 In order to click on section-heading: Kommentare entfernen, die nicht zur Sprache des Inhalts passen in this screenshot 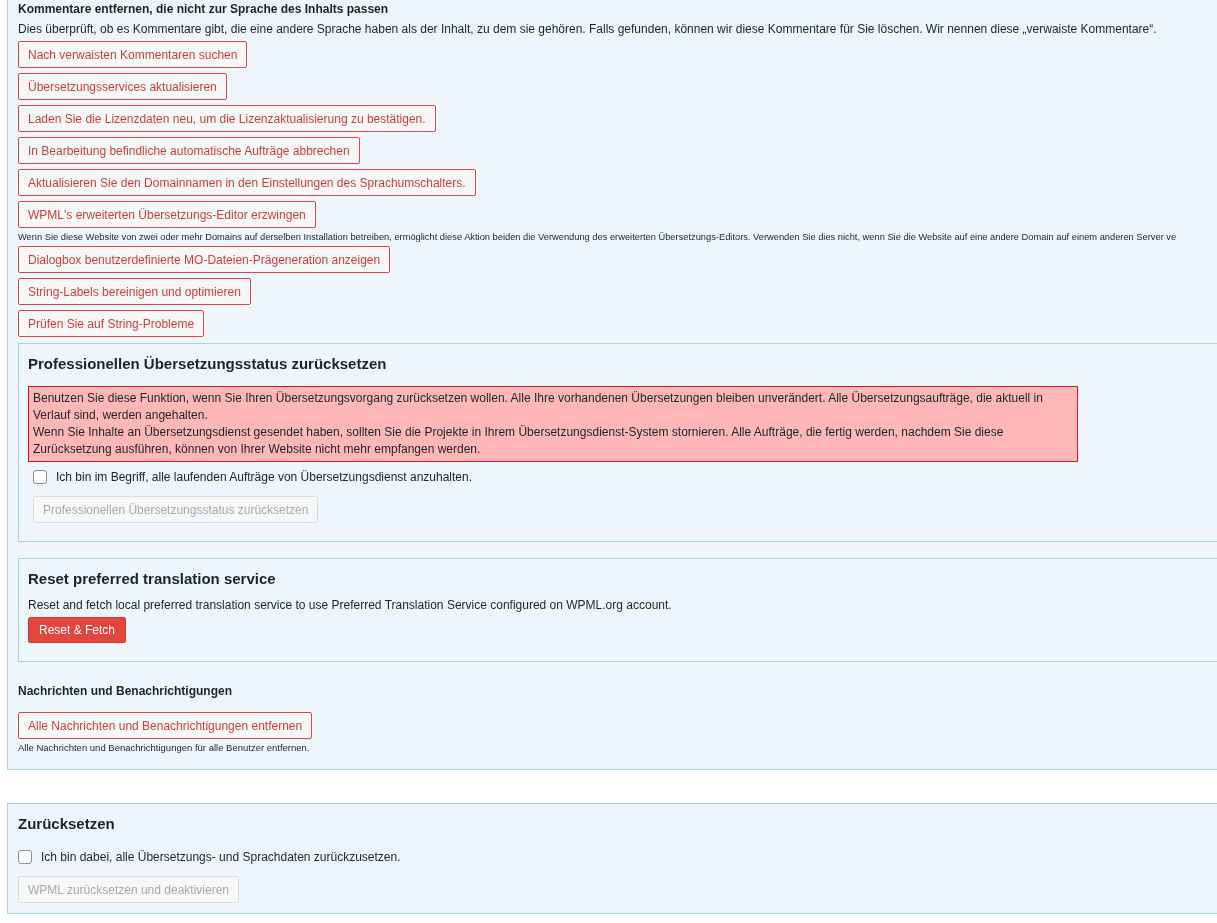, I will do `click(203, 9)`.